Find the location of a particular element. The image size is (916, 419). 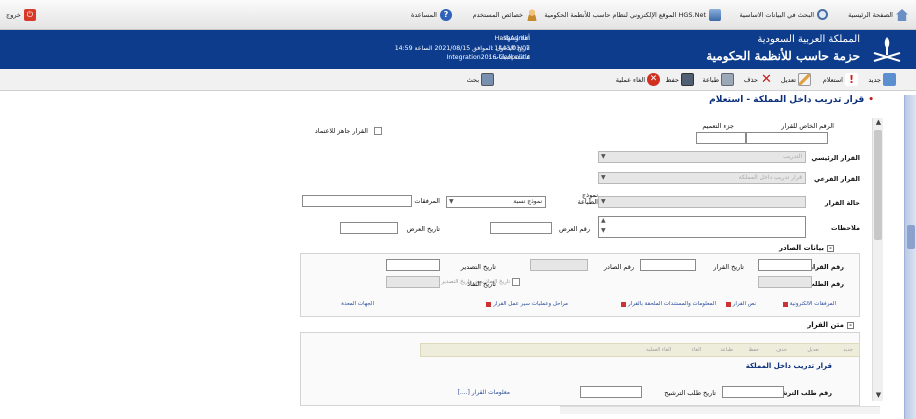

issue-date-label: تاريخ التصدير is located at coordinates (478, 267).